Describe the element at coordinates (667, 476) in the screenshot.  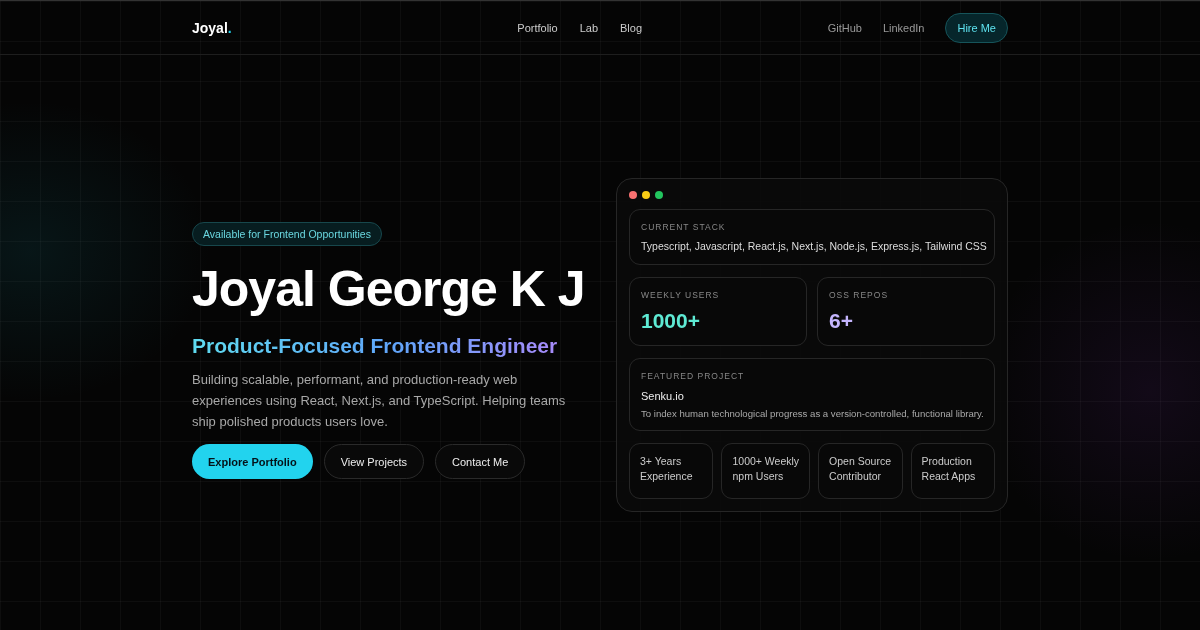
I see `highlight-text: Experience` at that location.